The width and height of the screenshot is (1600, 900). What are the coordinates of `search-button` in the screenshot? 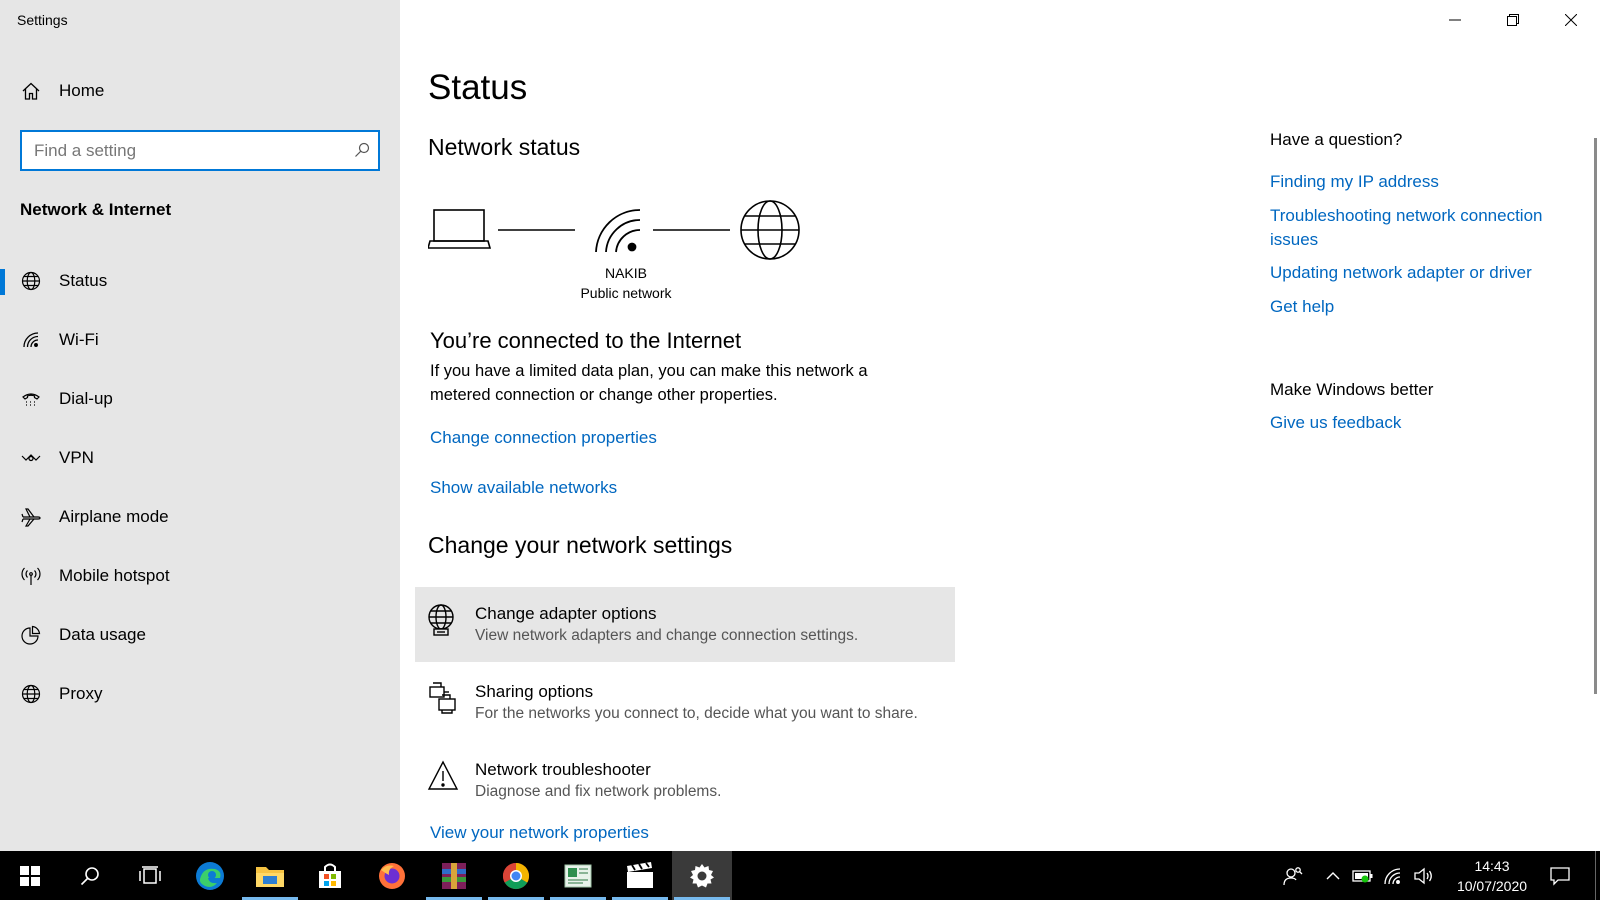 It's located at (90, 875).